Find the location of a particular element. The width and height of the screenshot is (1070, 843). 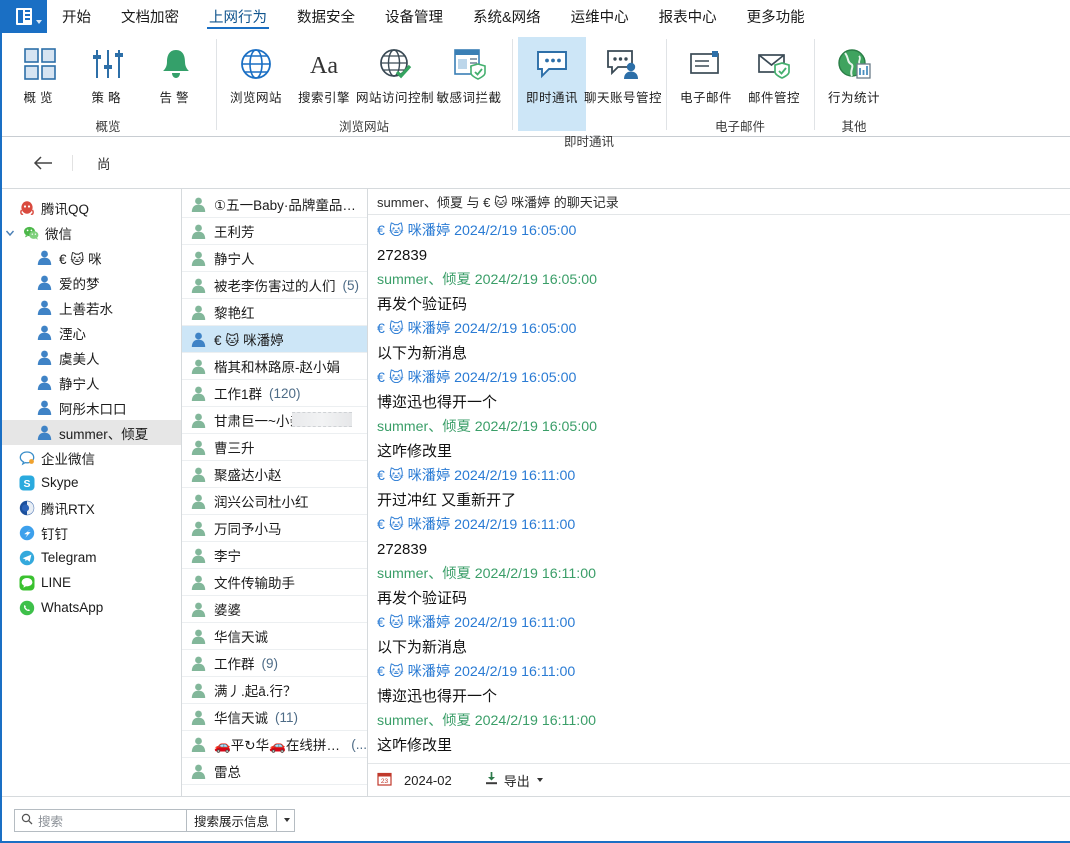

sidebar-item-16: LINE is located at coordinates (90, 582).